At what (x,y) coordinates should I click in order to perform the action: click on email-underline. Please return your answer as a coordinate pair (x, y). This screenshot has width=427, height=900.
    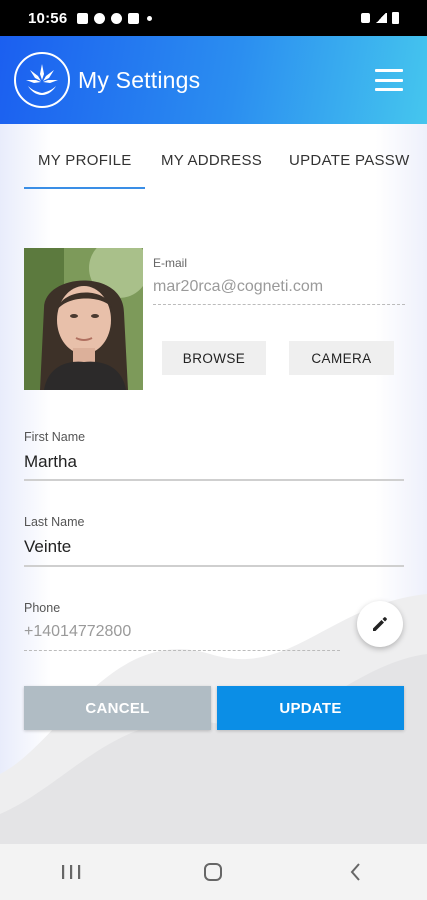
    Looking at the image, I should click on (279, 304).